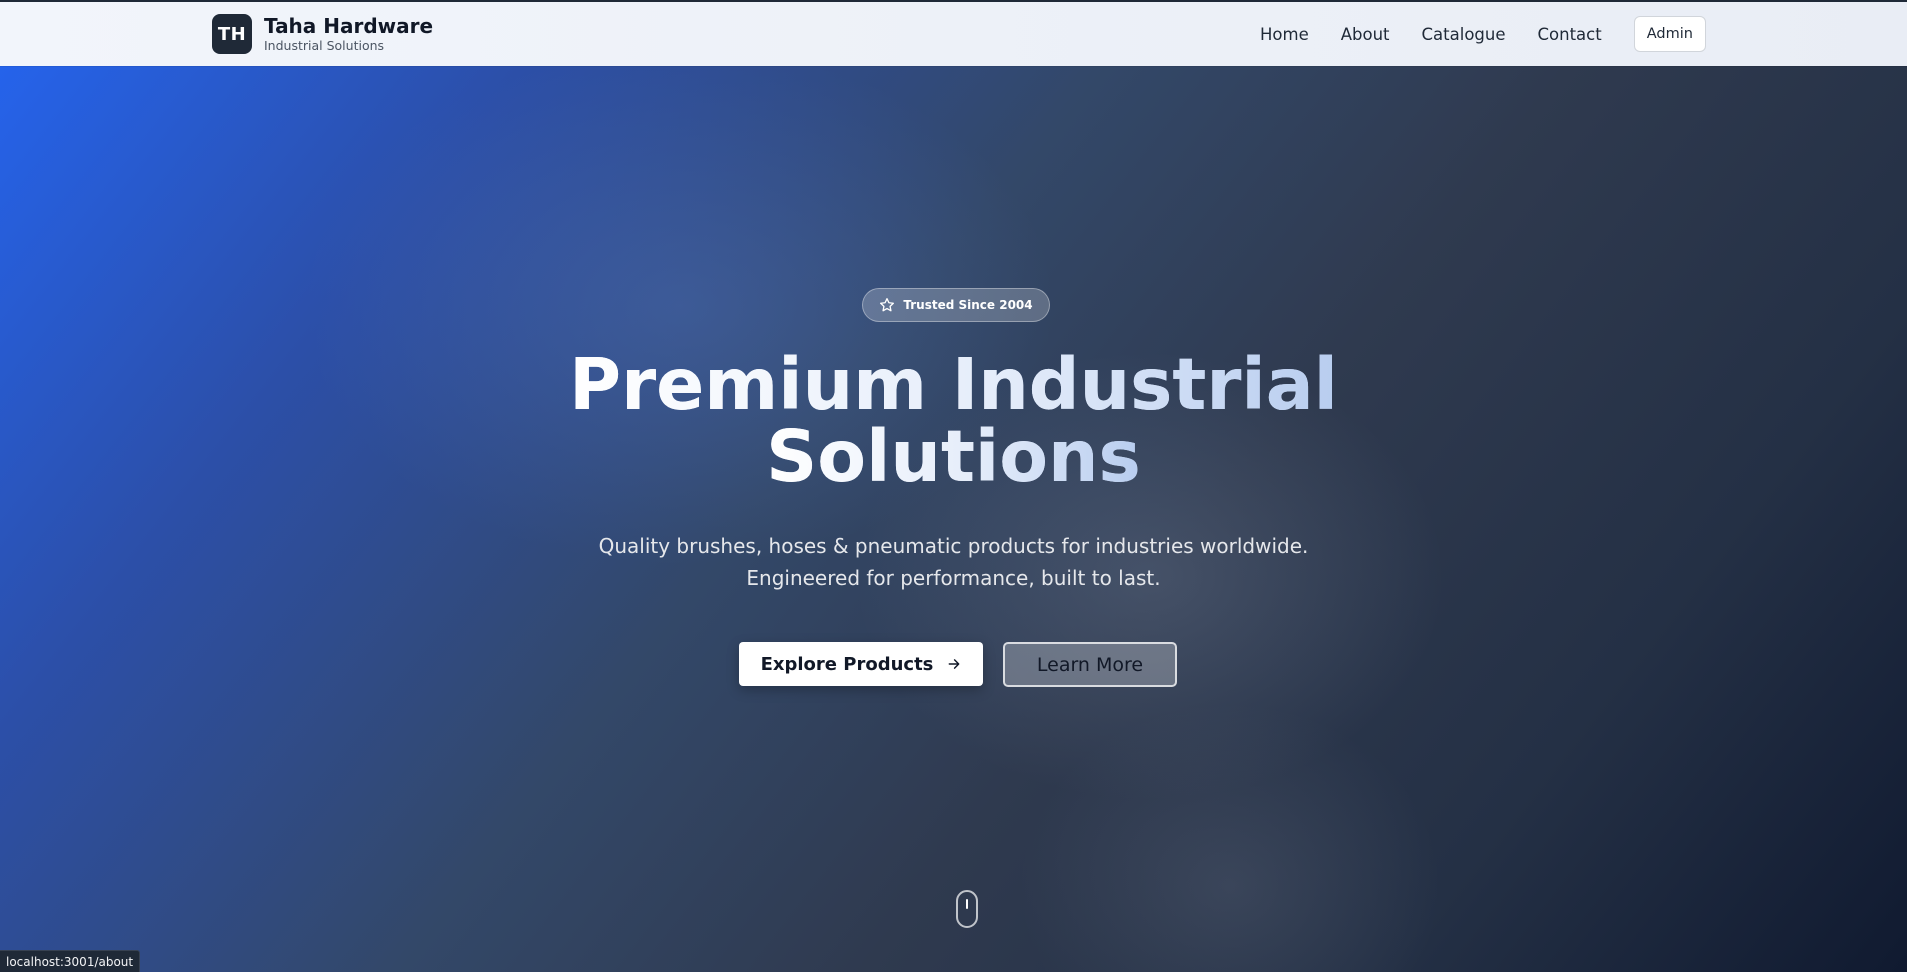 This screenshot has height=972, width=1907. I want to click on explore-products-label: Explore Products, so click(847, 664).